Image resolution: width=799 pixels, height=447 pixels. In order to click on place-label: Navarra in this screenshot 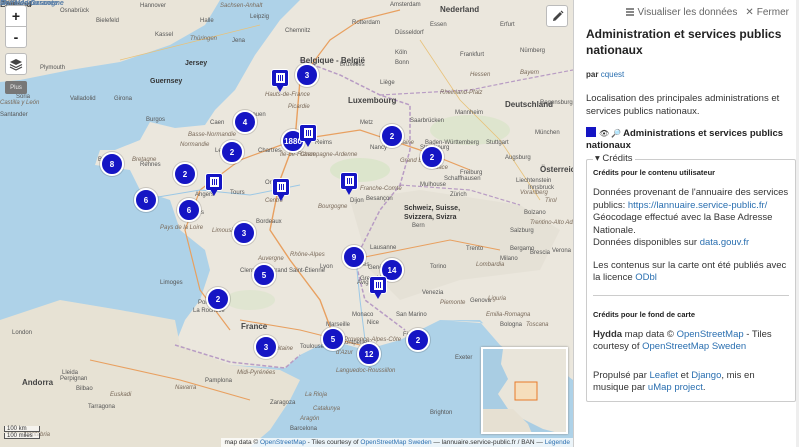, I will do `click(186, 388)`.